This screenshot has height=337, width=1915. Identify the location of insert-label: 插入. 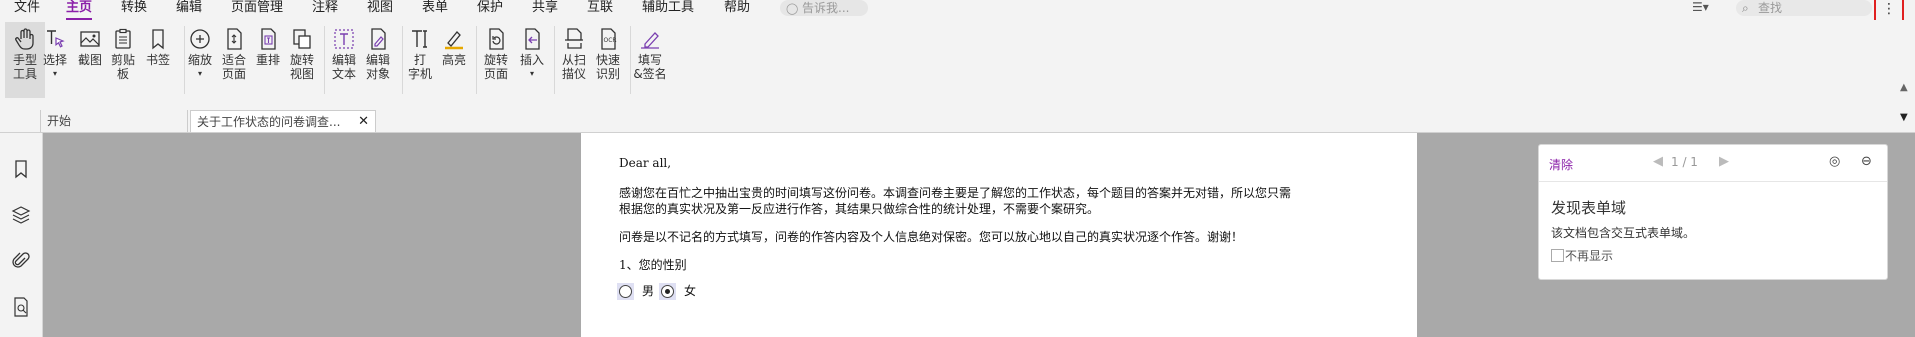
(531, 60).